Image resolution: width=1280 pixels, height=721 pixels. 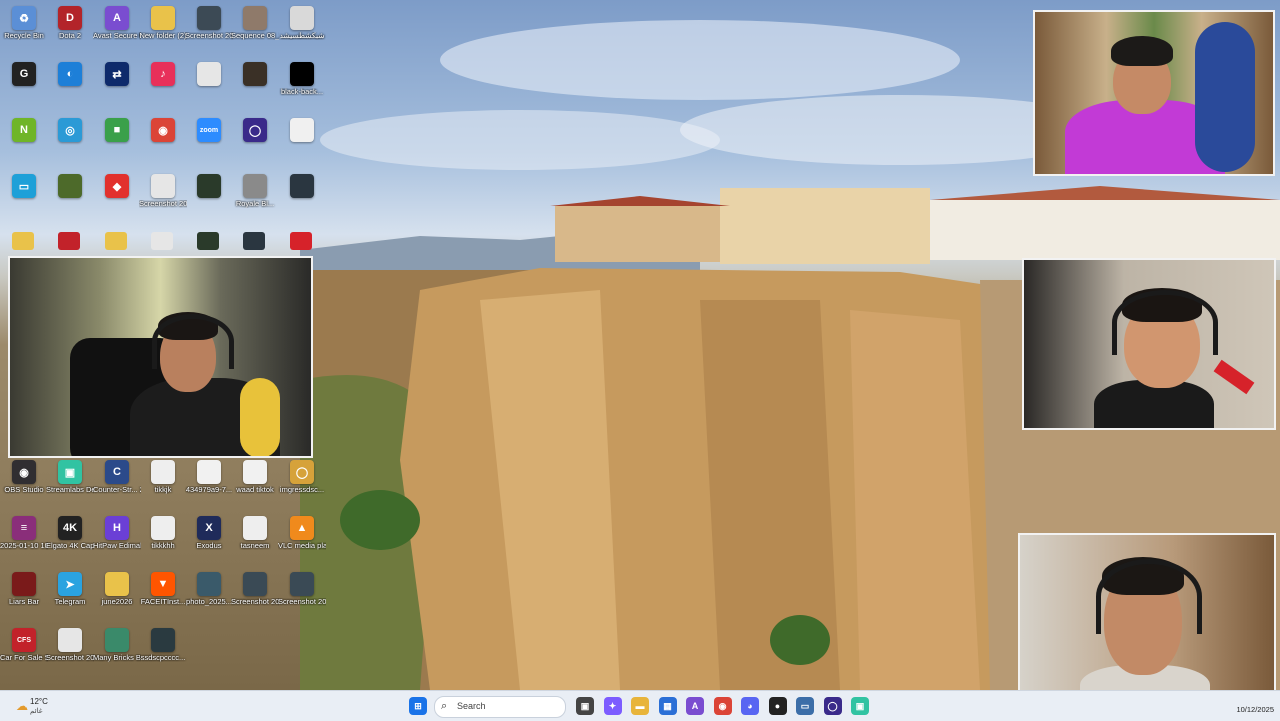 I want to click on app-globe-icon: ◎, so click(x=70, y=130).